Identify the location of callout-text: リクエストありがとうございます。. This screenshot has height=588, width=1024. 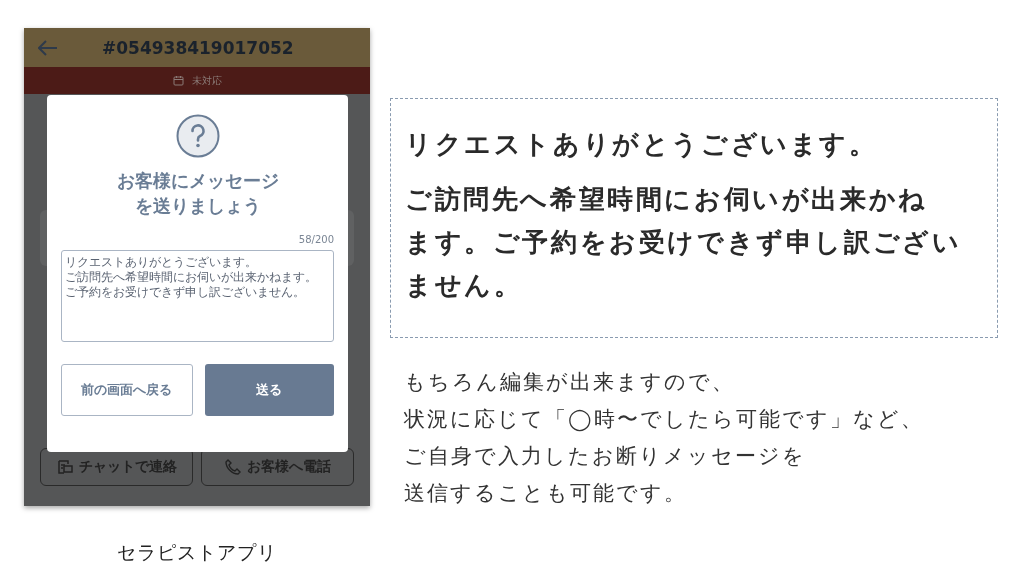
(642, 144).